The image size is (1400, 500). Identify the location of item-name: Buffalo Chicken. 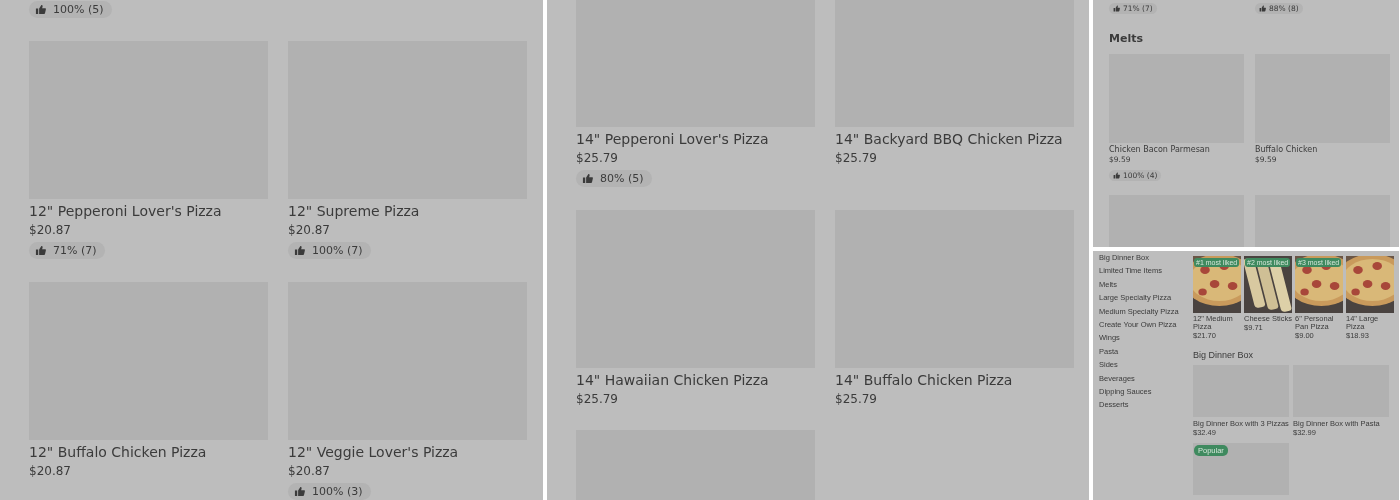
(1287, 150).